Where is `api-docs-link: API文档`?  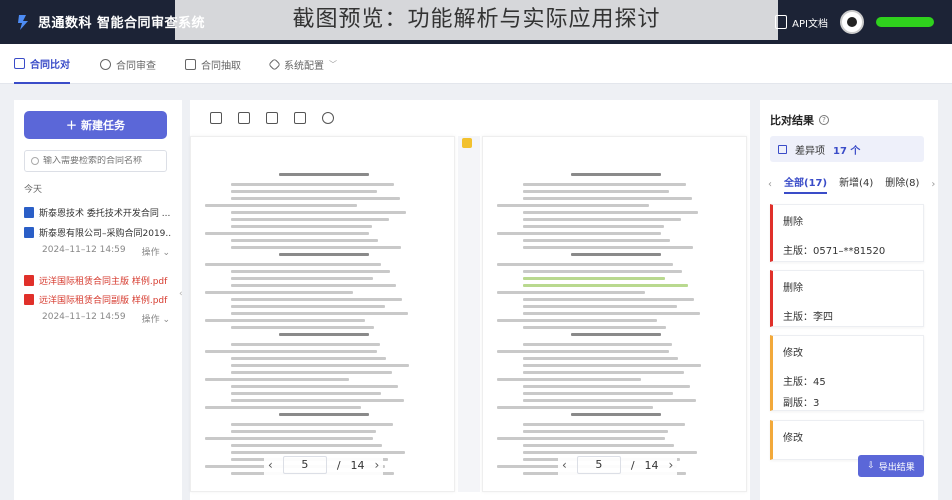
api-docs-link: API文档 is located at coordinates (801, 22).